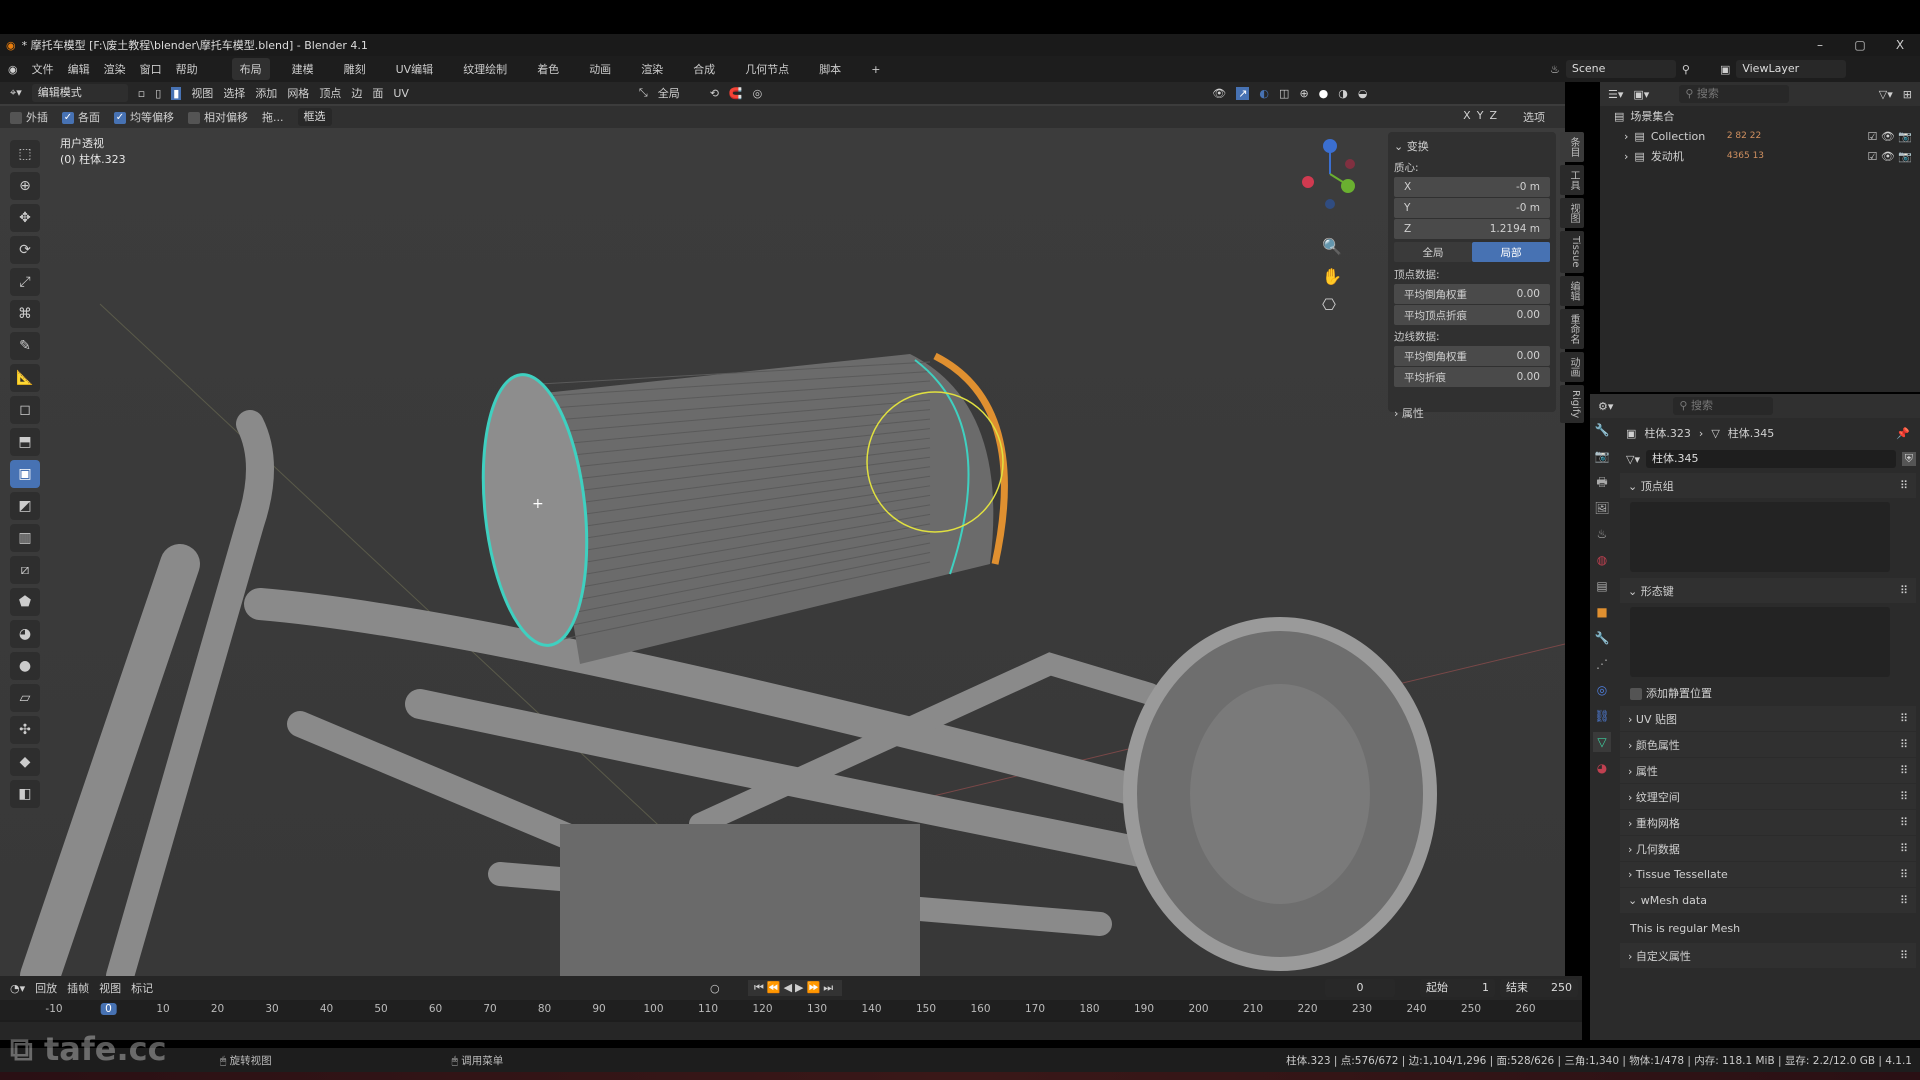 This screenshot has height=1080, width=1920. What do you see at coordinates (1284, 93) in the screenshot?
I see `xray-icon: ◫` at bounding box center [1284, 93].